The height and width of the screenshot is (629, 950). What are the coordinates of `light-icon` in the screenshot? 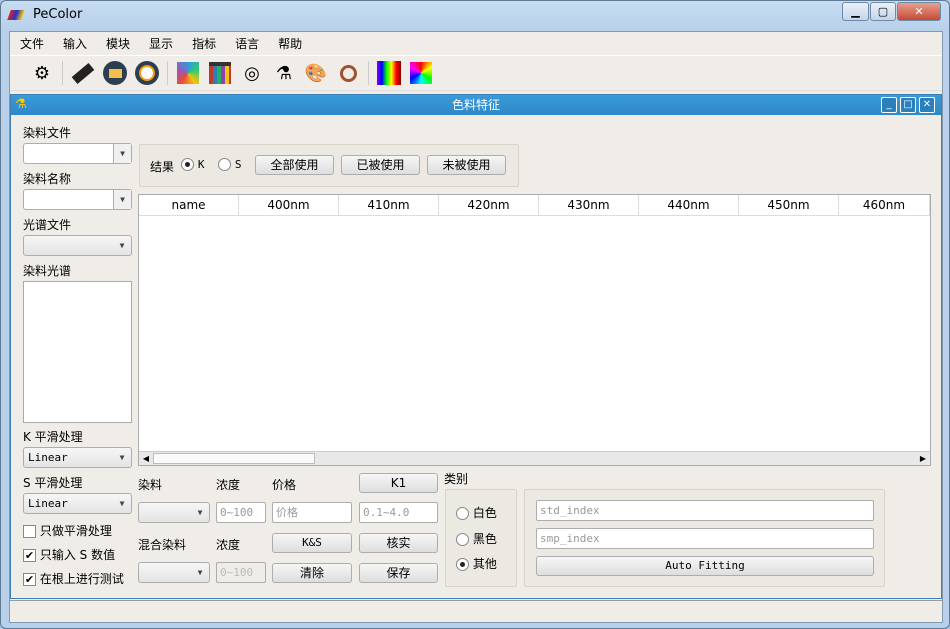 It's located at (147, 73).